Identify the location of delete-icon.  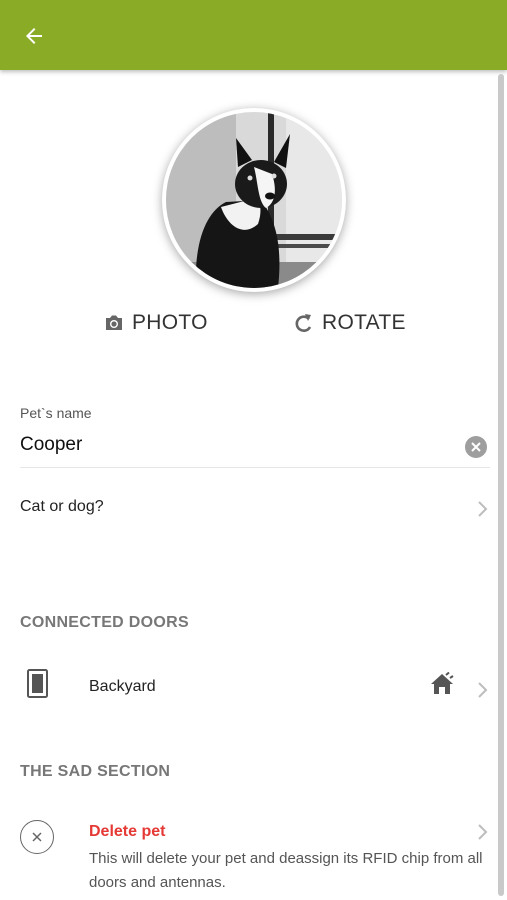
(37, 837).